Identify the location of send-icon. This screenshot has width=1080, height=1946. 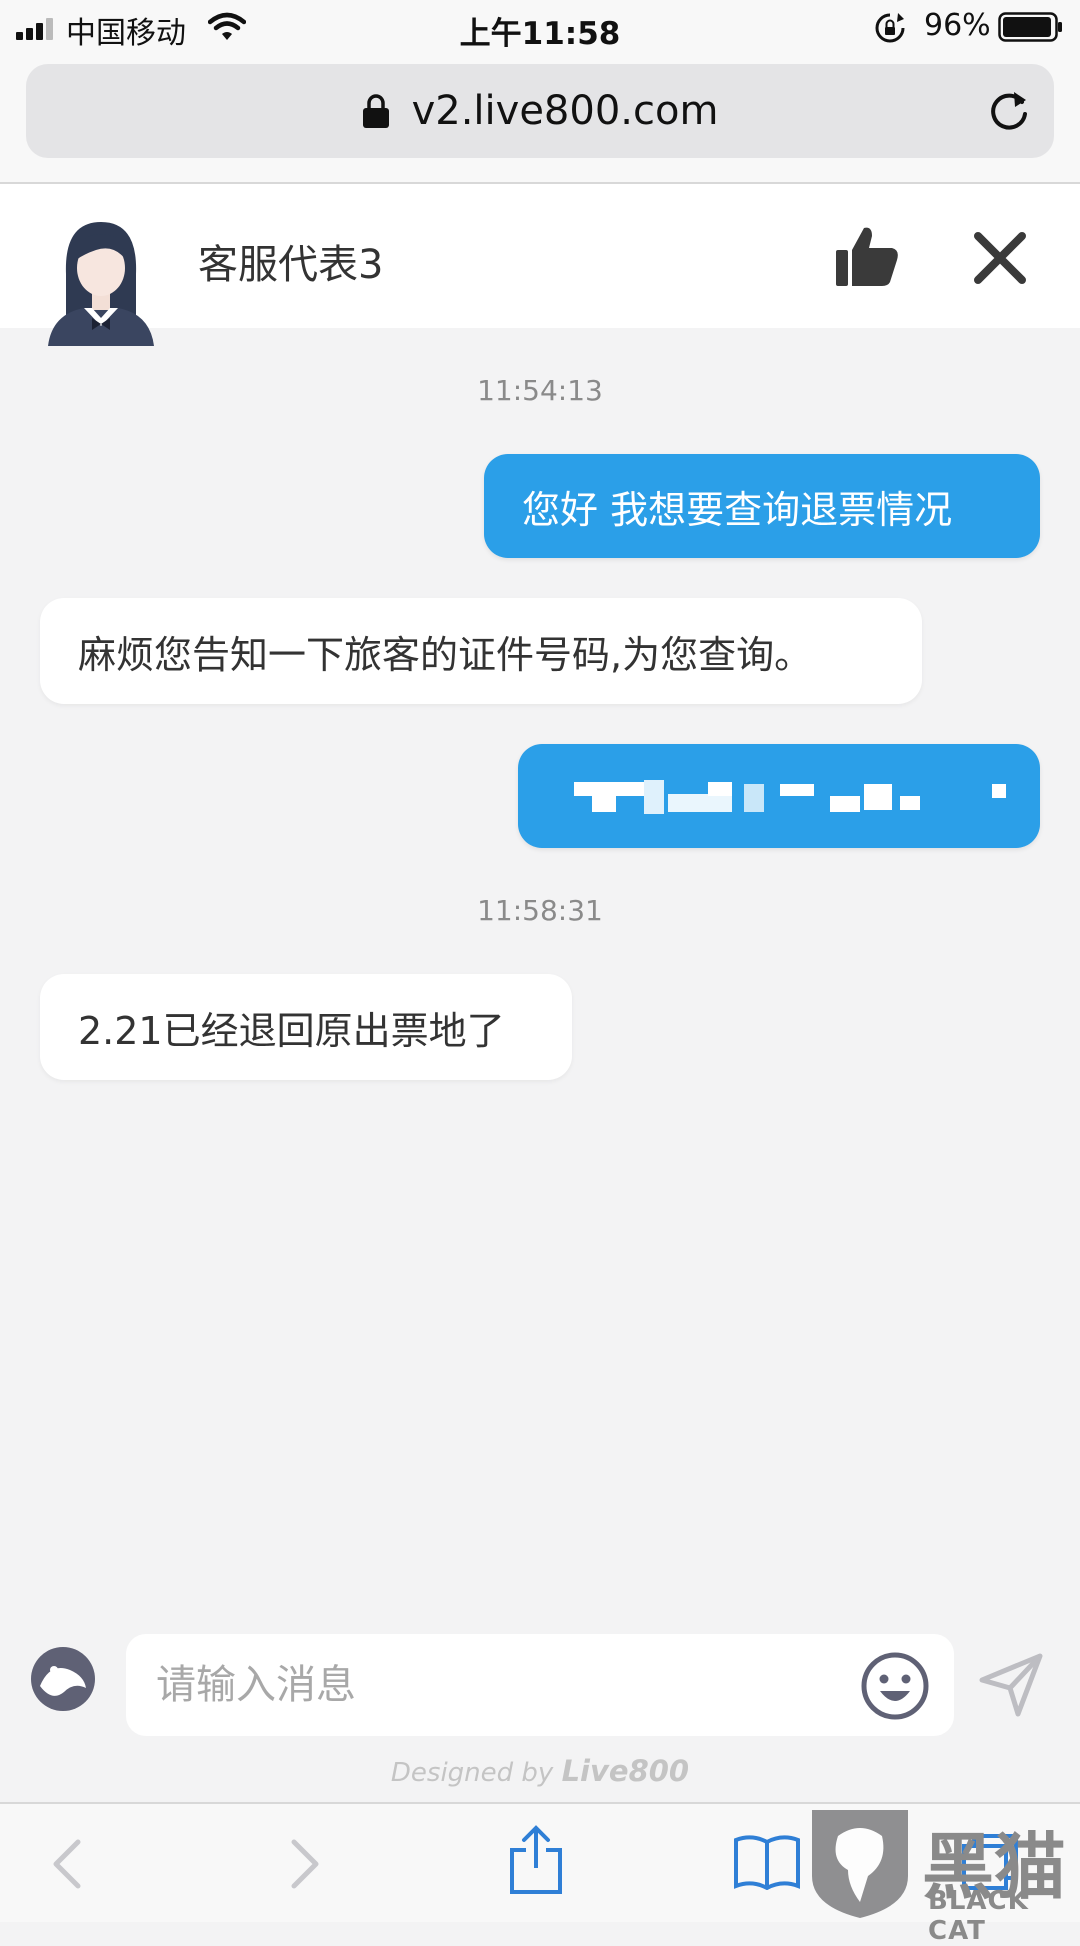
(1011, 1685).